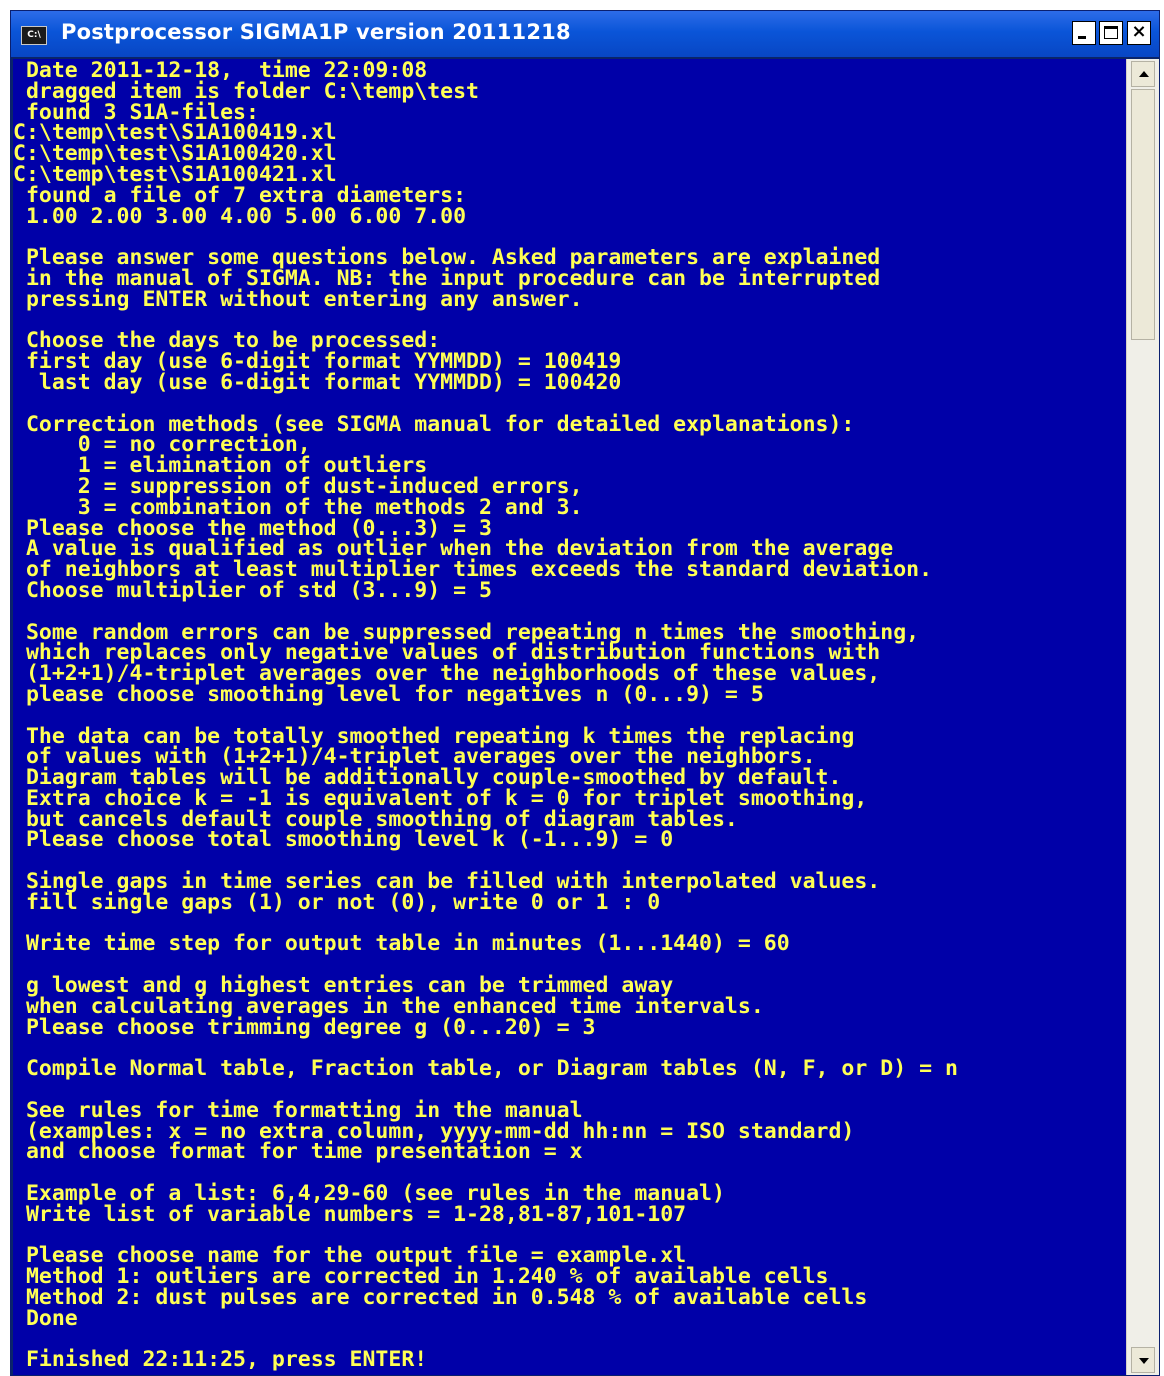 This screenshot has width=1164, height=1376. I want to click on scroll-thumb, so click(1143, 215).